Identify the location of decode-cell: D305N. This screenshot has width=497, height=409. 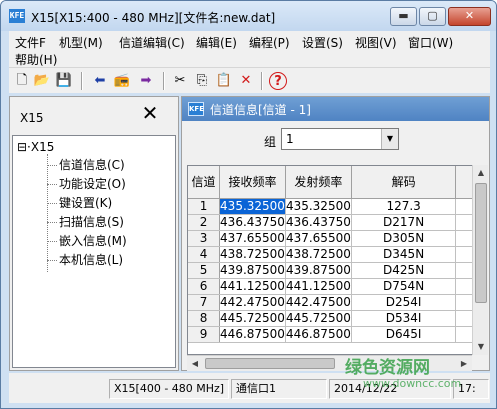
(404, 238).